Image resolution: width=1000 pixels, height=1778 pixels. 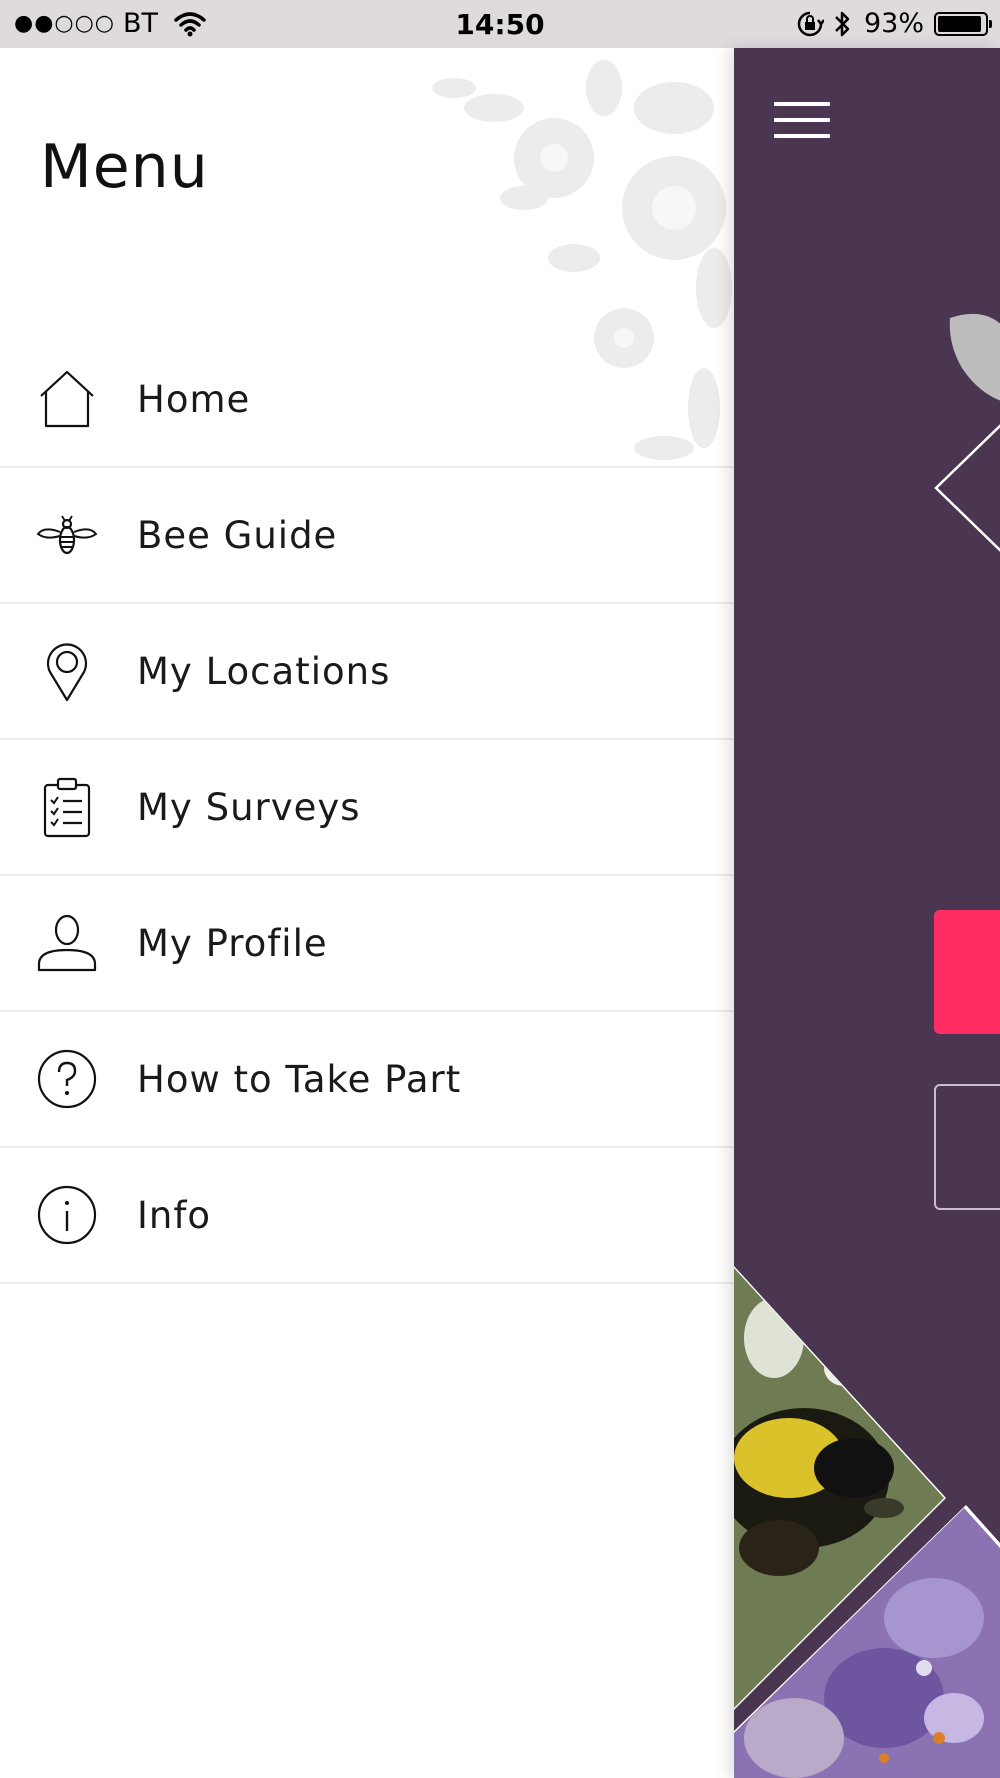 What do you see at coordinates (959, 23) in the screenshot?
I see `battery-fill` at bounding box center [959, 23].